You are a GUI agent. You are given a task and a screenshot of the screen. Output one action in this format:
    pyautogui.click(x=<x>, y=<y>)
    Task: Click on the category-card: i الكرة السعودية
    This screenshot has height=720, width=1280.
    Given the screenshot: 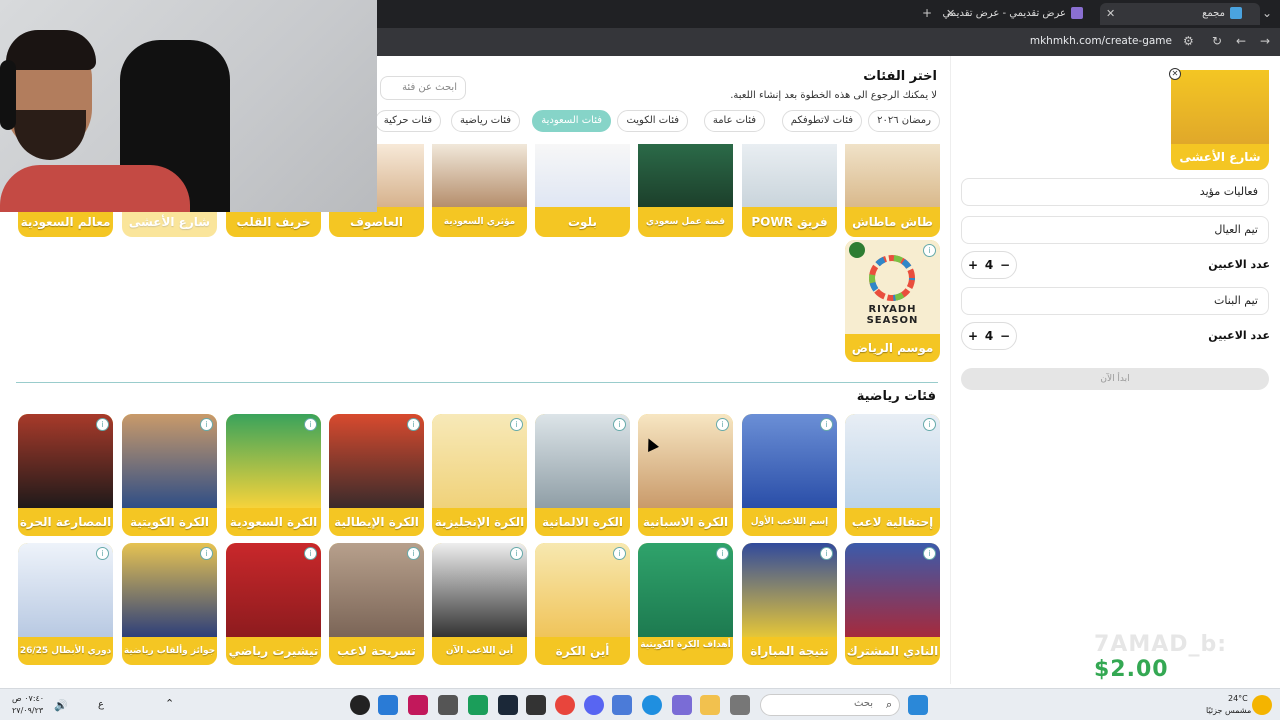 What is the action you would take?
    pyautogui.click(x=273, y=475)
    